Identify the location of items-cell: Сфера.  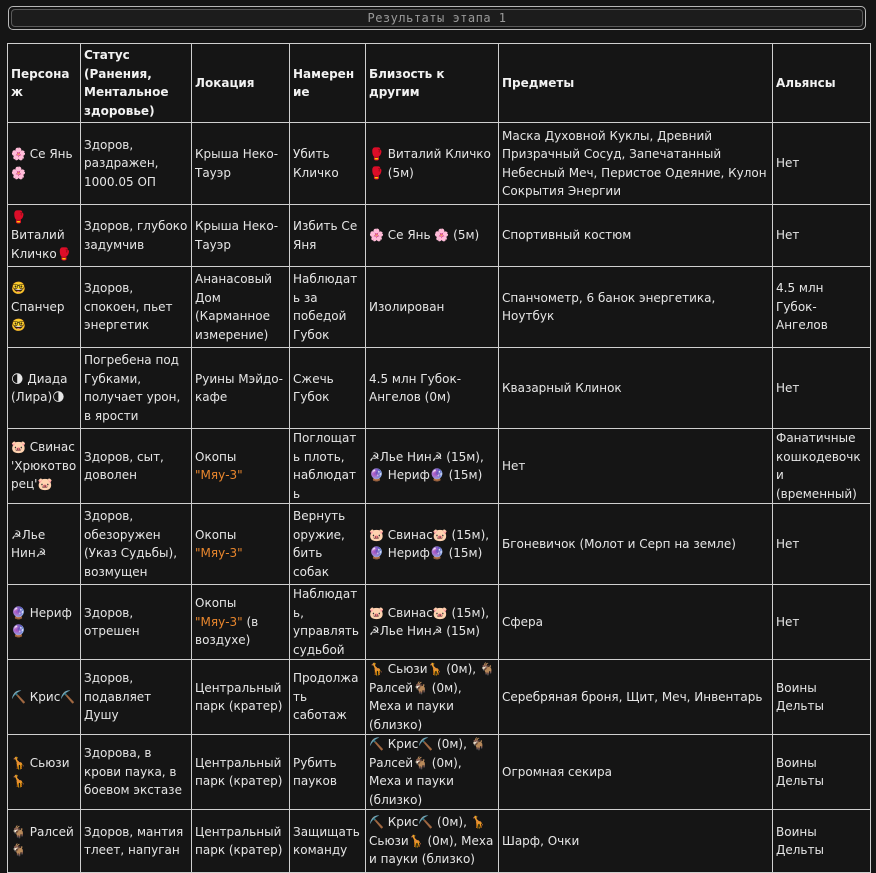
(635, 622).